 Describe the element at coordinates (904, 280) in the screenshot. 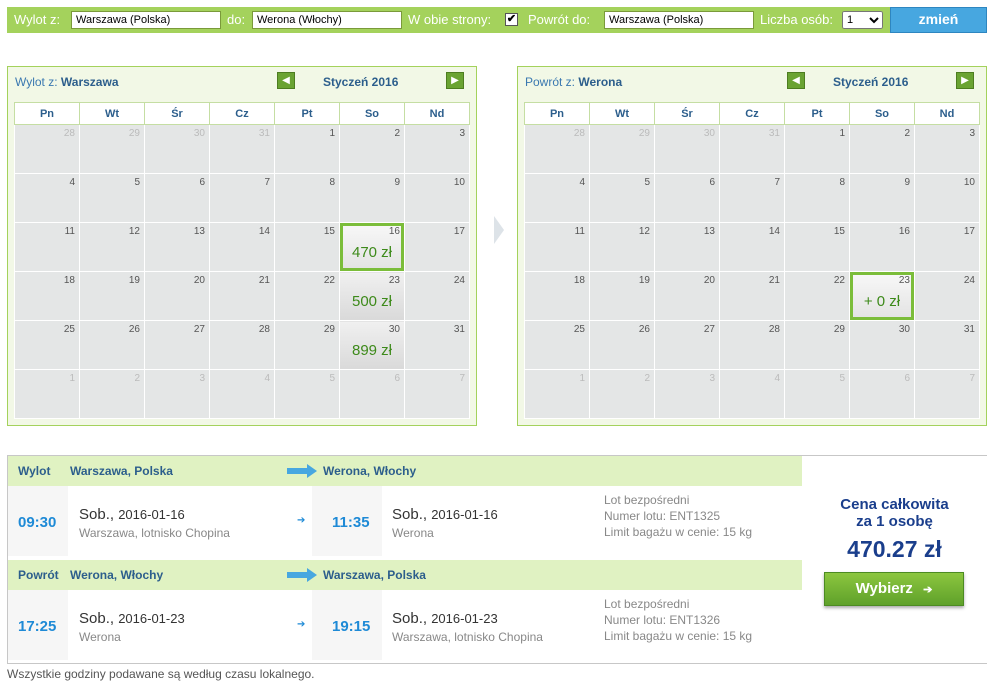

I see `day-number: 23` at that location.